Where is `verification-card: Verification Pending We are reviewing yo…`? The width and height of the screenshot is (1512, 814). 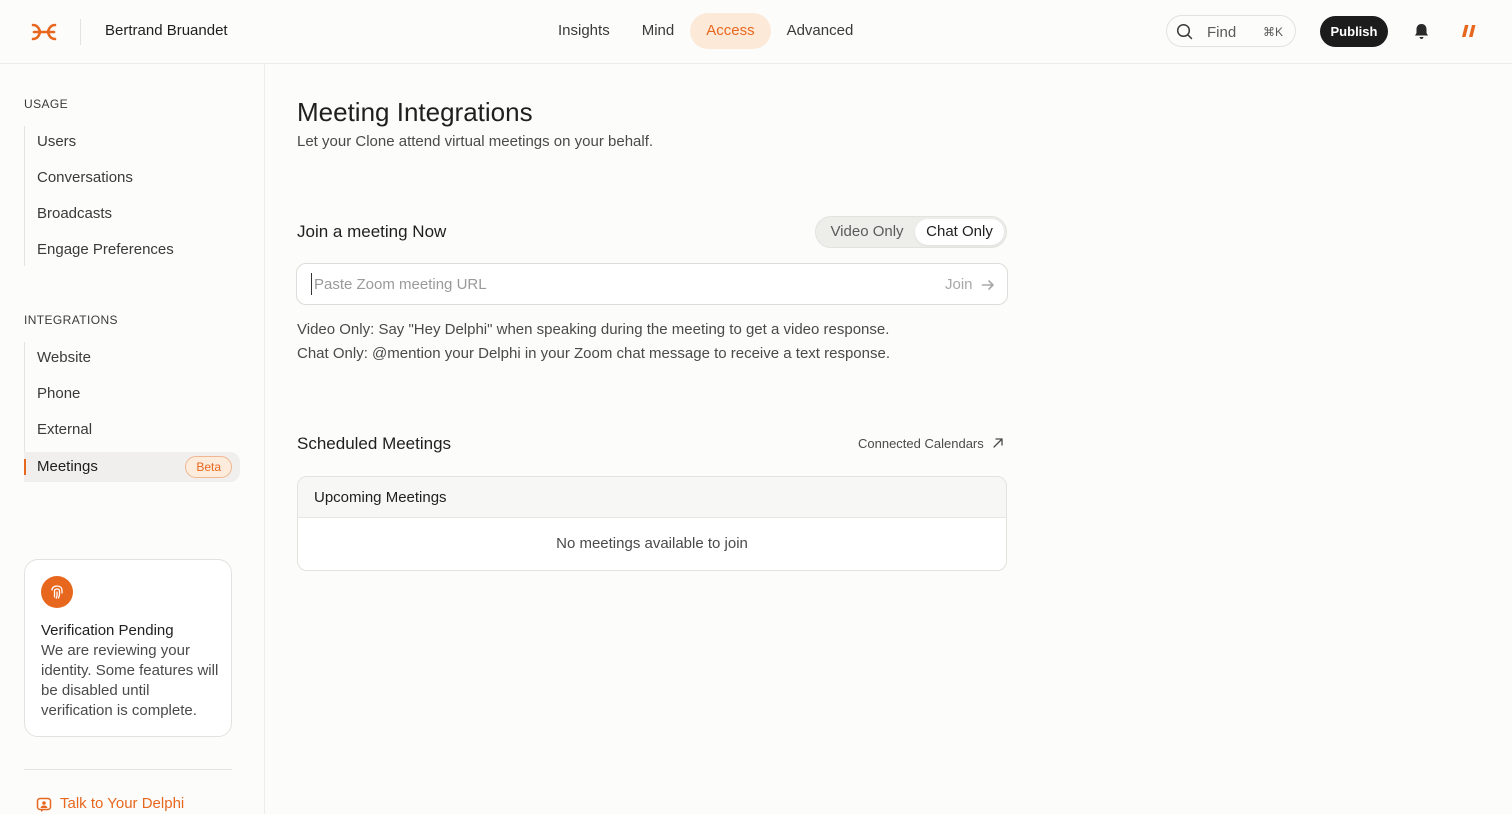 verification-card: Verification Pending We are reviewing yo… is located at coordinates (128, 648).